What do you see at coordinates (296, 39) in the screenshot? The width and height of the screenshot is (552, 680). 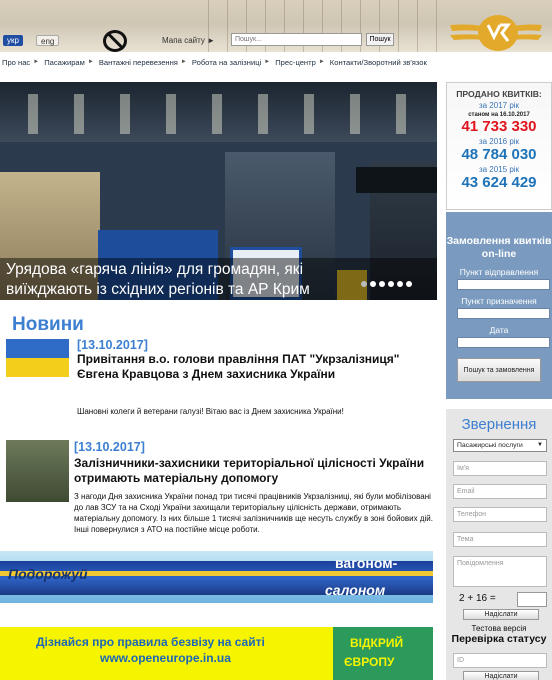 I see `search-input` at bounding box center [296, 39].